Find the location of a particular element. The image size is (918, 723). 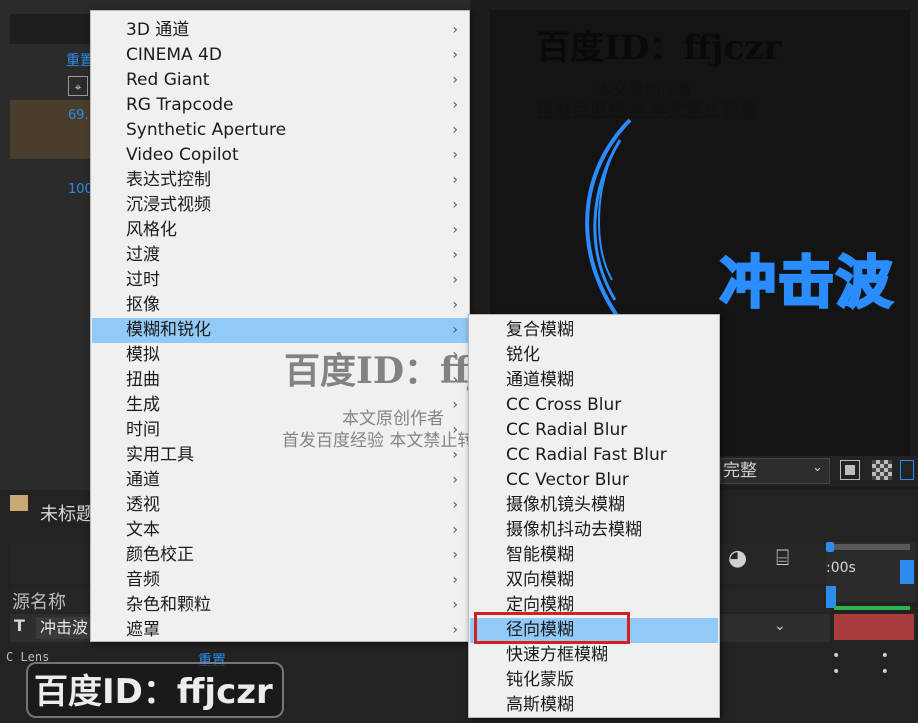

menu-item: 表达式控制 › is located at coordinates (280, 180).